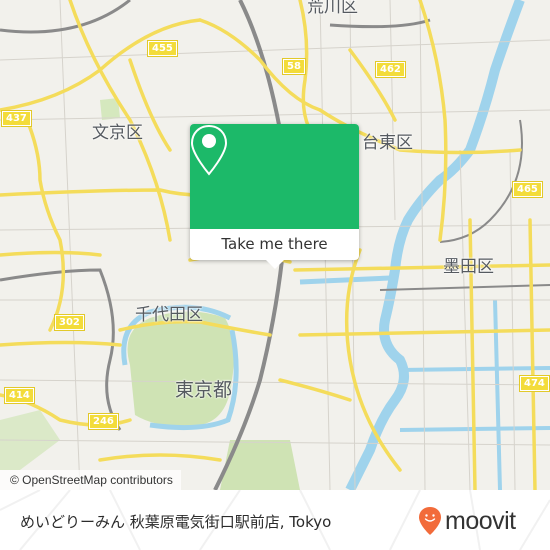 The height and width of the screenshot is (550, 550). What do you see at coordinates (209, 150) in the screenshot?
I see `map-pin-icon` at bounding box center [209, 150].